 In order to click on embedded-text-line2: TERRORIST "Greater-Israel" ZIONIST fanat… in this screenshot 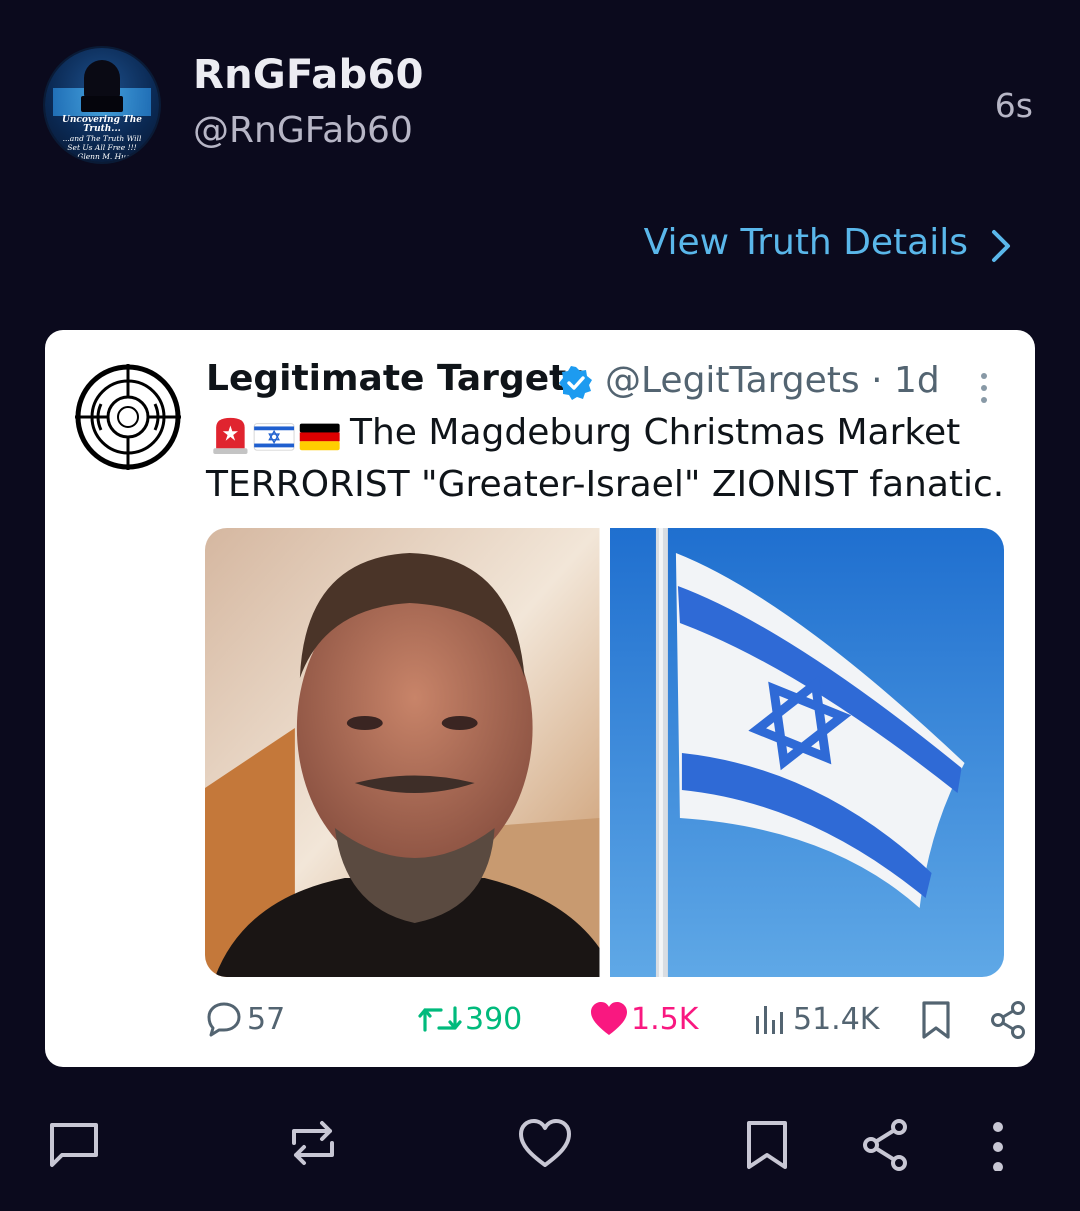, I will do `click(605, 484)`.